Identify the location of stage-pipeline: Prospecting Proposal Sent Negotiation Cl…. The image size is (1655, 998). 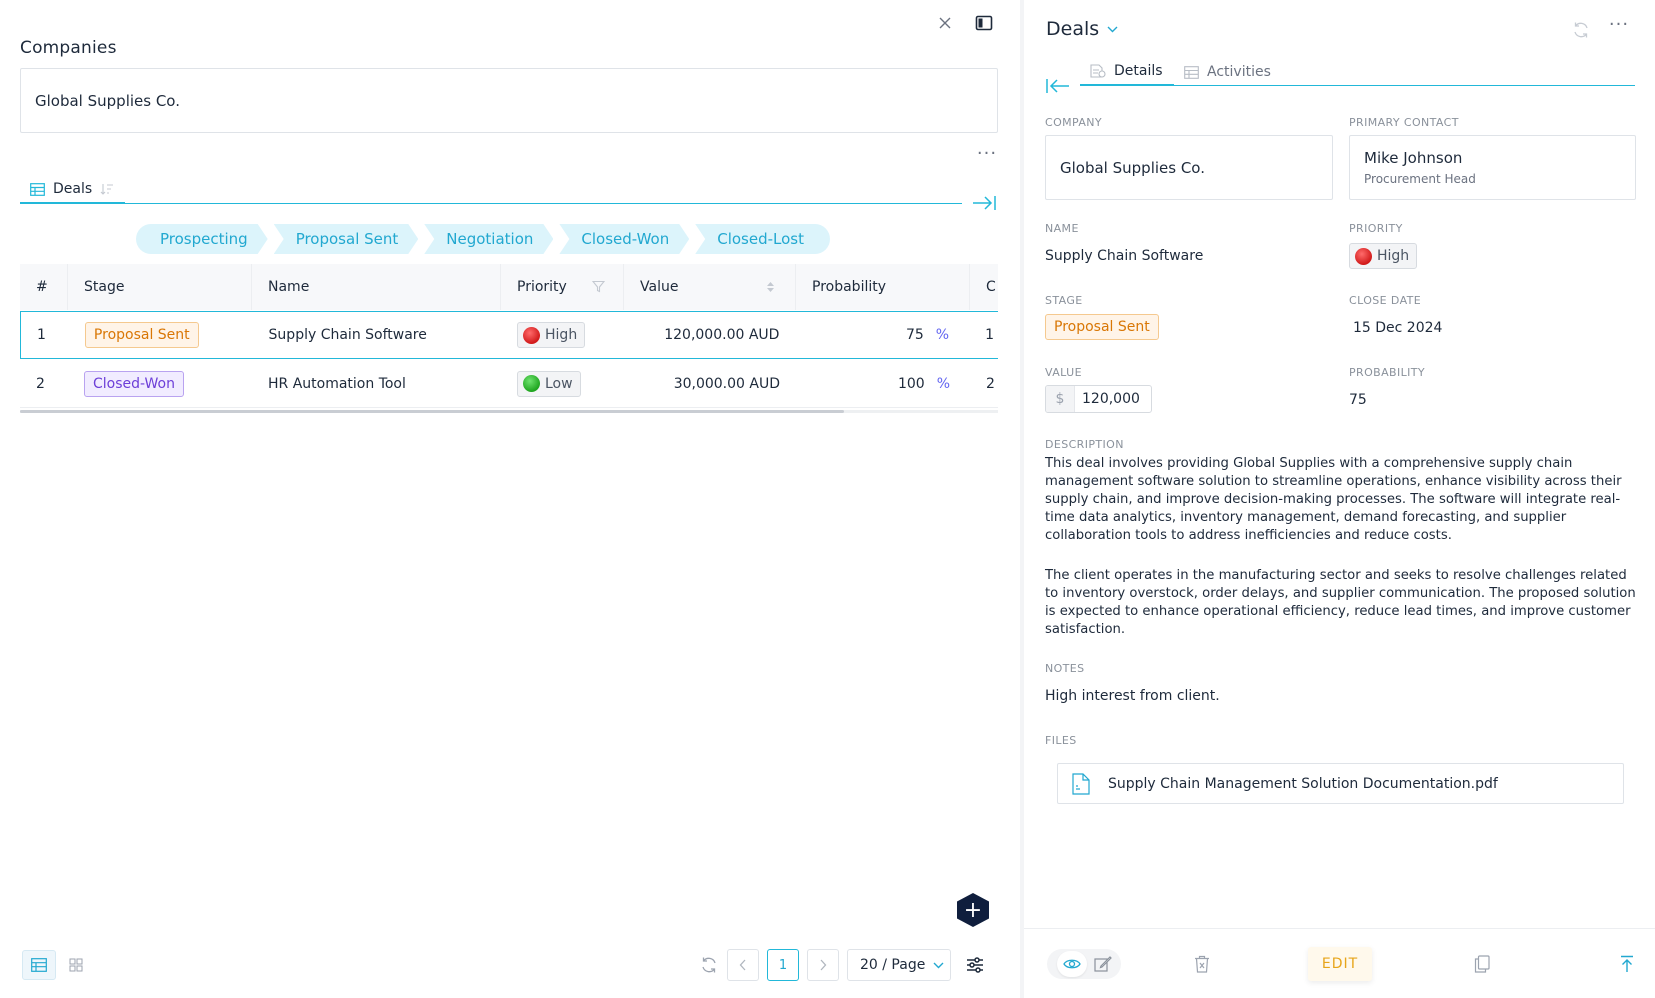
(486, 239).